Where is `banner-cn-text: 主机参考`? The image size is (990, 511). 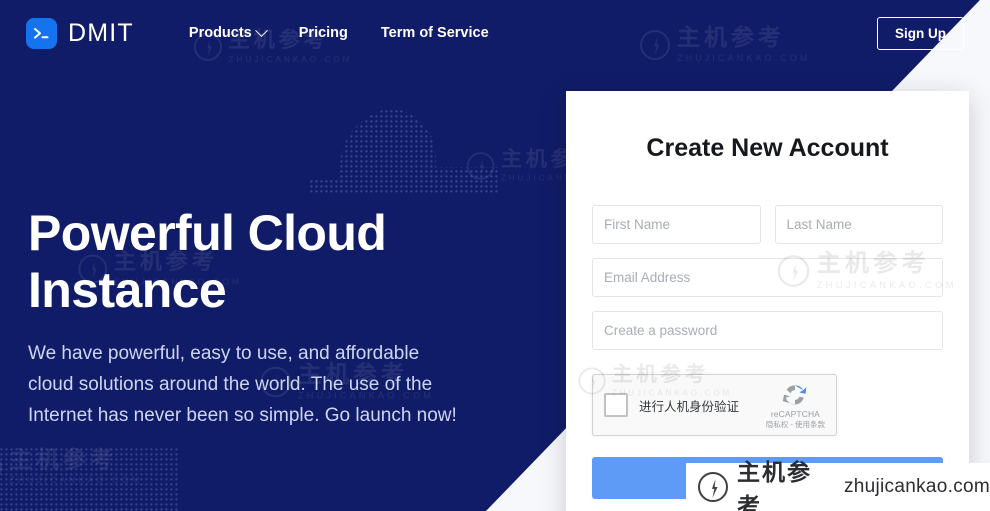
banner-cn-text: 主机参考 is located at coordinates (774, 485).